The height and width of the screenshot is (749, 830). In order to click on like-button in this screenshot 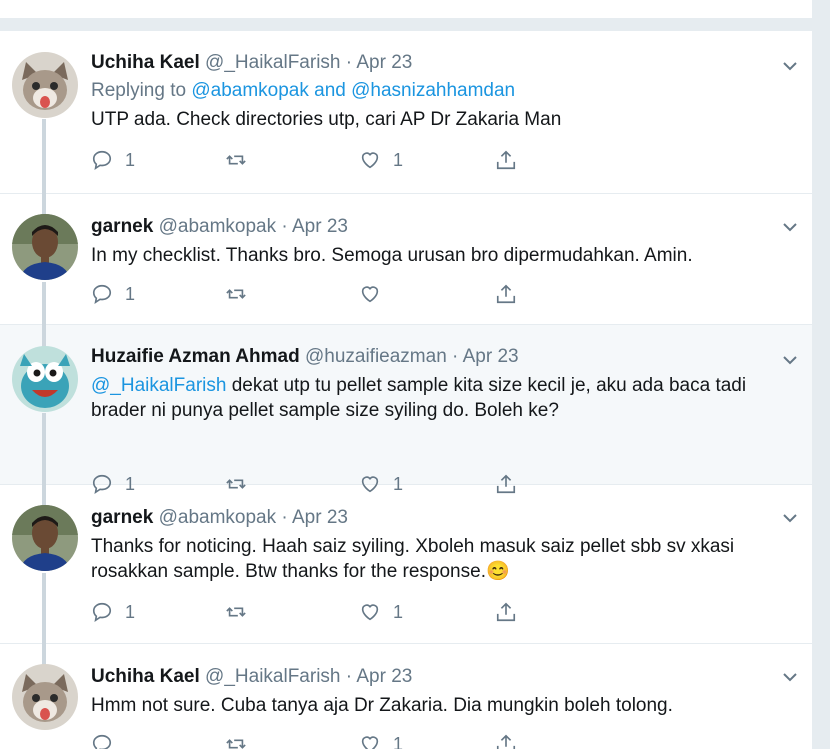, I will do `click(376, 294)`.